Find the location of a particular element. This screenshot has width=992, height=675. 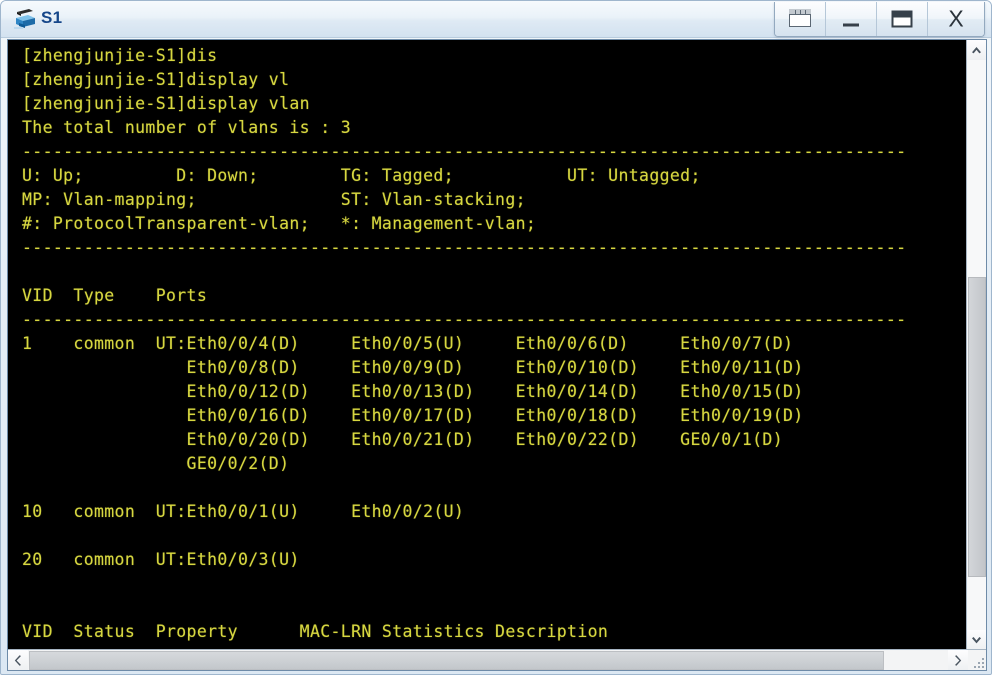

vertical-scrollbar is located at coordinates (976, 345).